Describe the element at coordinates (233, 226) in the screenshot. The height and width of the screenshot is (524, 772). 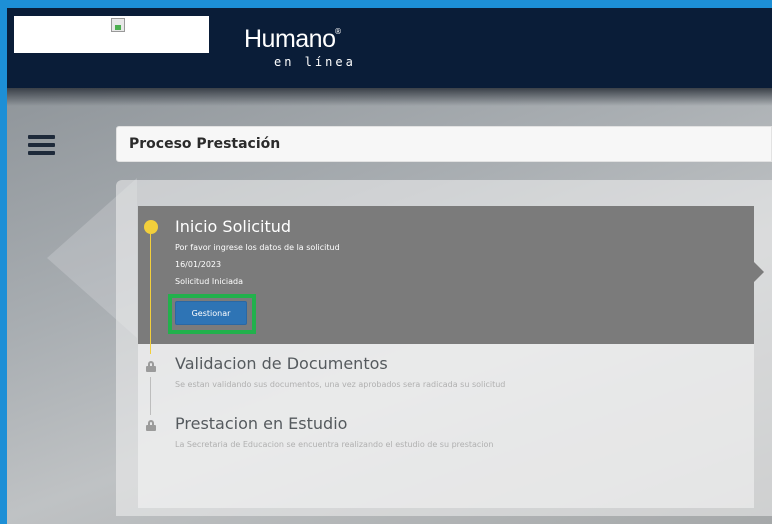
I see `step-title: Inicio Solicitud` at that location.